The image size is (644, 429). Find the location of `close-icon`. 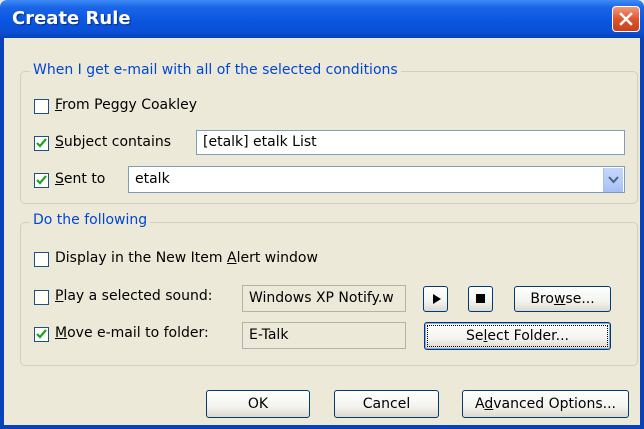

close-icon is located at coordinates (626, 19).